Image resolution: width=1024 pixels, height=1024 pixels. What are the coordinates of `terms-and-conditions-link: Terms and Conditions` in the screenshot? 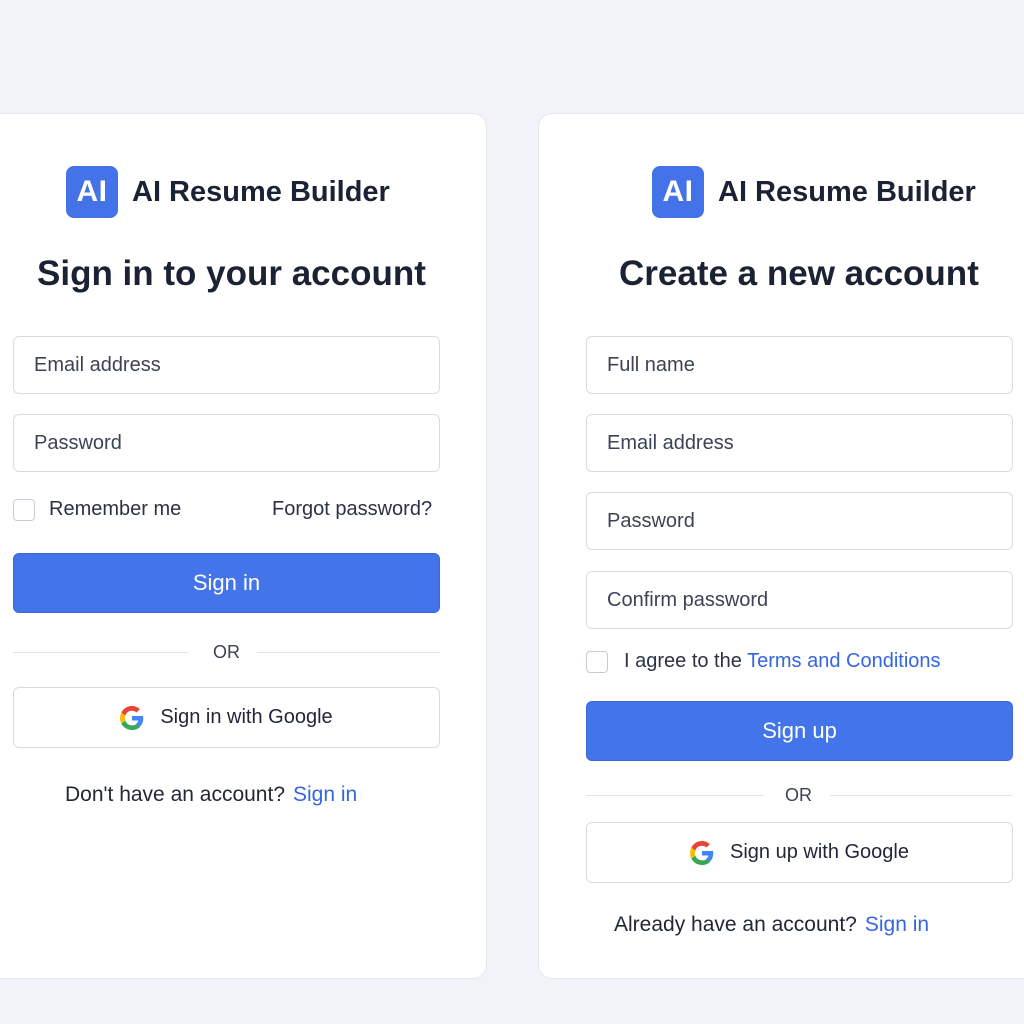 It's located at (843, 661).